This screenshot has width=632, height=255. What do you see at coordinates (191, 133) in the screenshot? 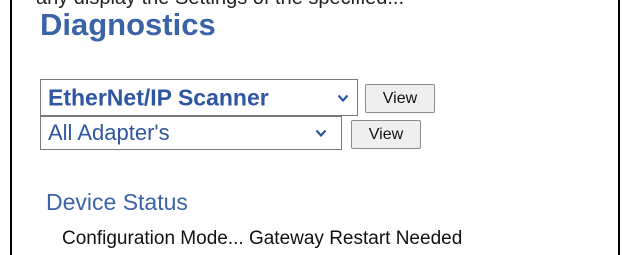
I see `adapter-select: All Adapter's` at bounding box center [191, 133].